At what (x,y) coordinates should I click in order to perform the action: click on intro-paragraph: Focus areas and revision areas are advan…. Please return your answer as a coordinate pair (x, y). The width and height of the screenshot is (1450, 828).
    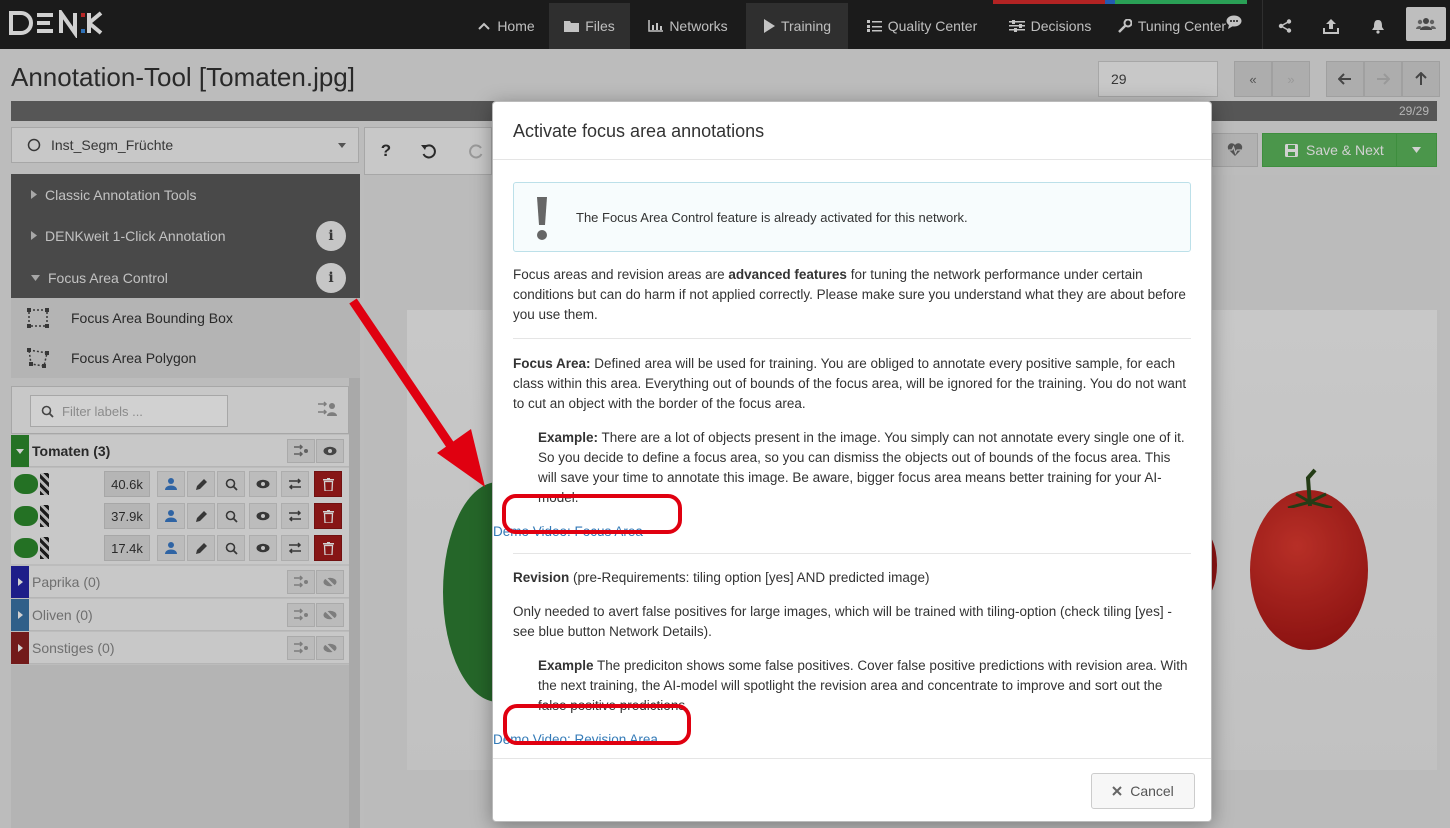
    Looking at the image, I should click on (852, 295).